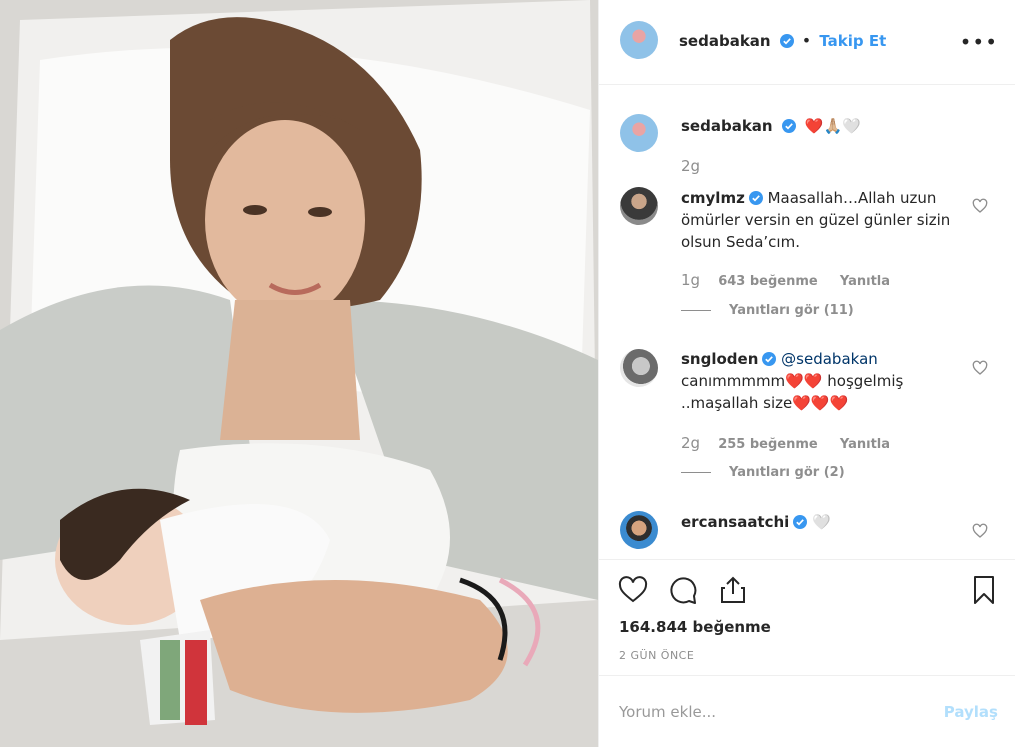 The width and height of the screenshot is (1015, 748). What do you see at coordinates (768, 281) in the screenshot?
I see `comment-likes: 643 beğenme` at bounding box center [768, 281].